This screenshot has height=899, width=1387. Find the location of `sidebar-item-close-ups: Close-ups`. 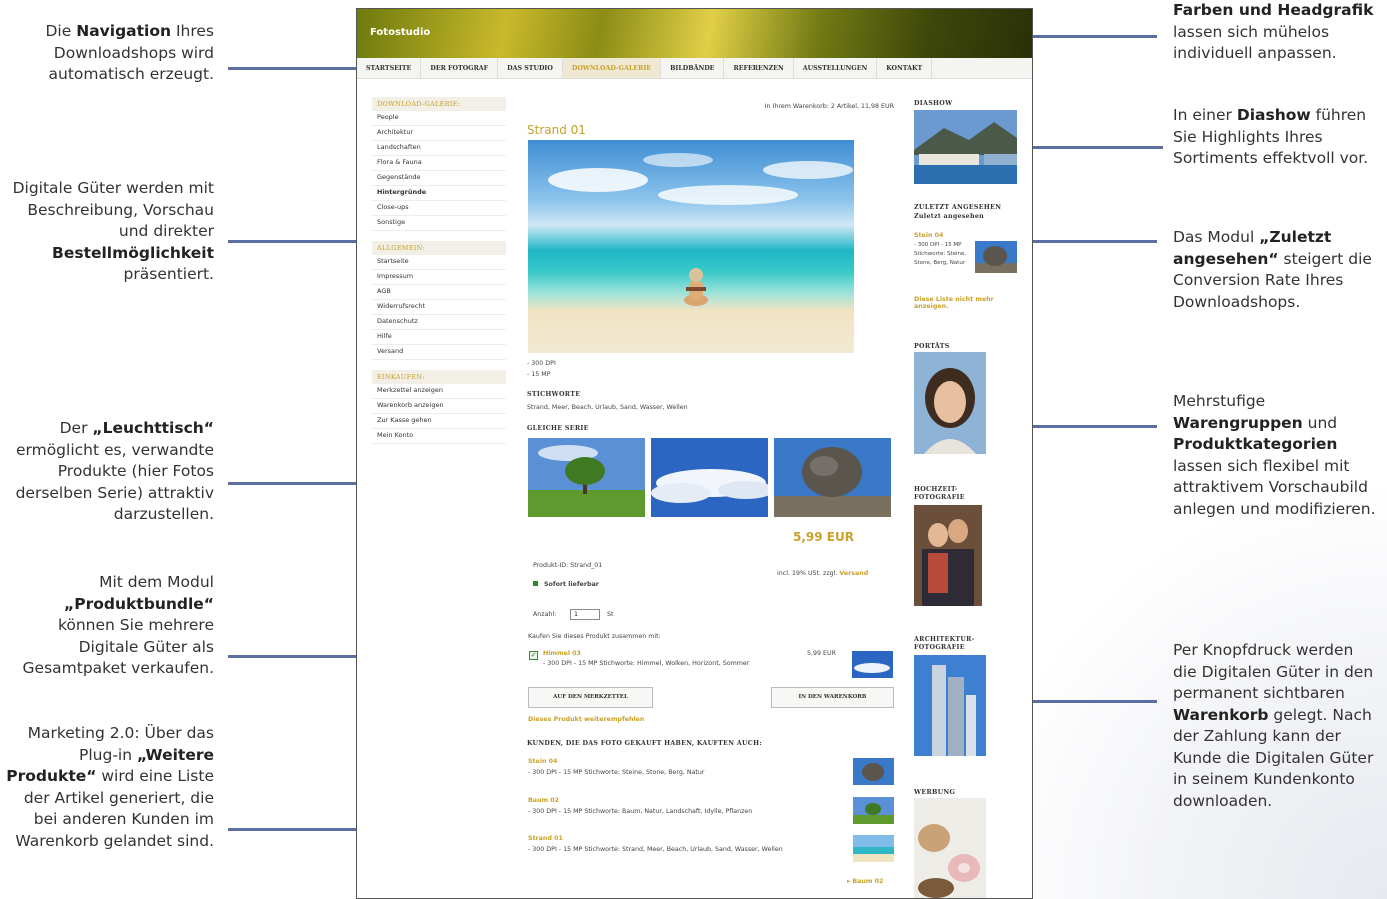

sidebar-item-close-ups: Close-ups is located at coordinates (439, 208).